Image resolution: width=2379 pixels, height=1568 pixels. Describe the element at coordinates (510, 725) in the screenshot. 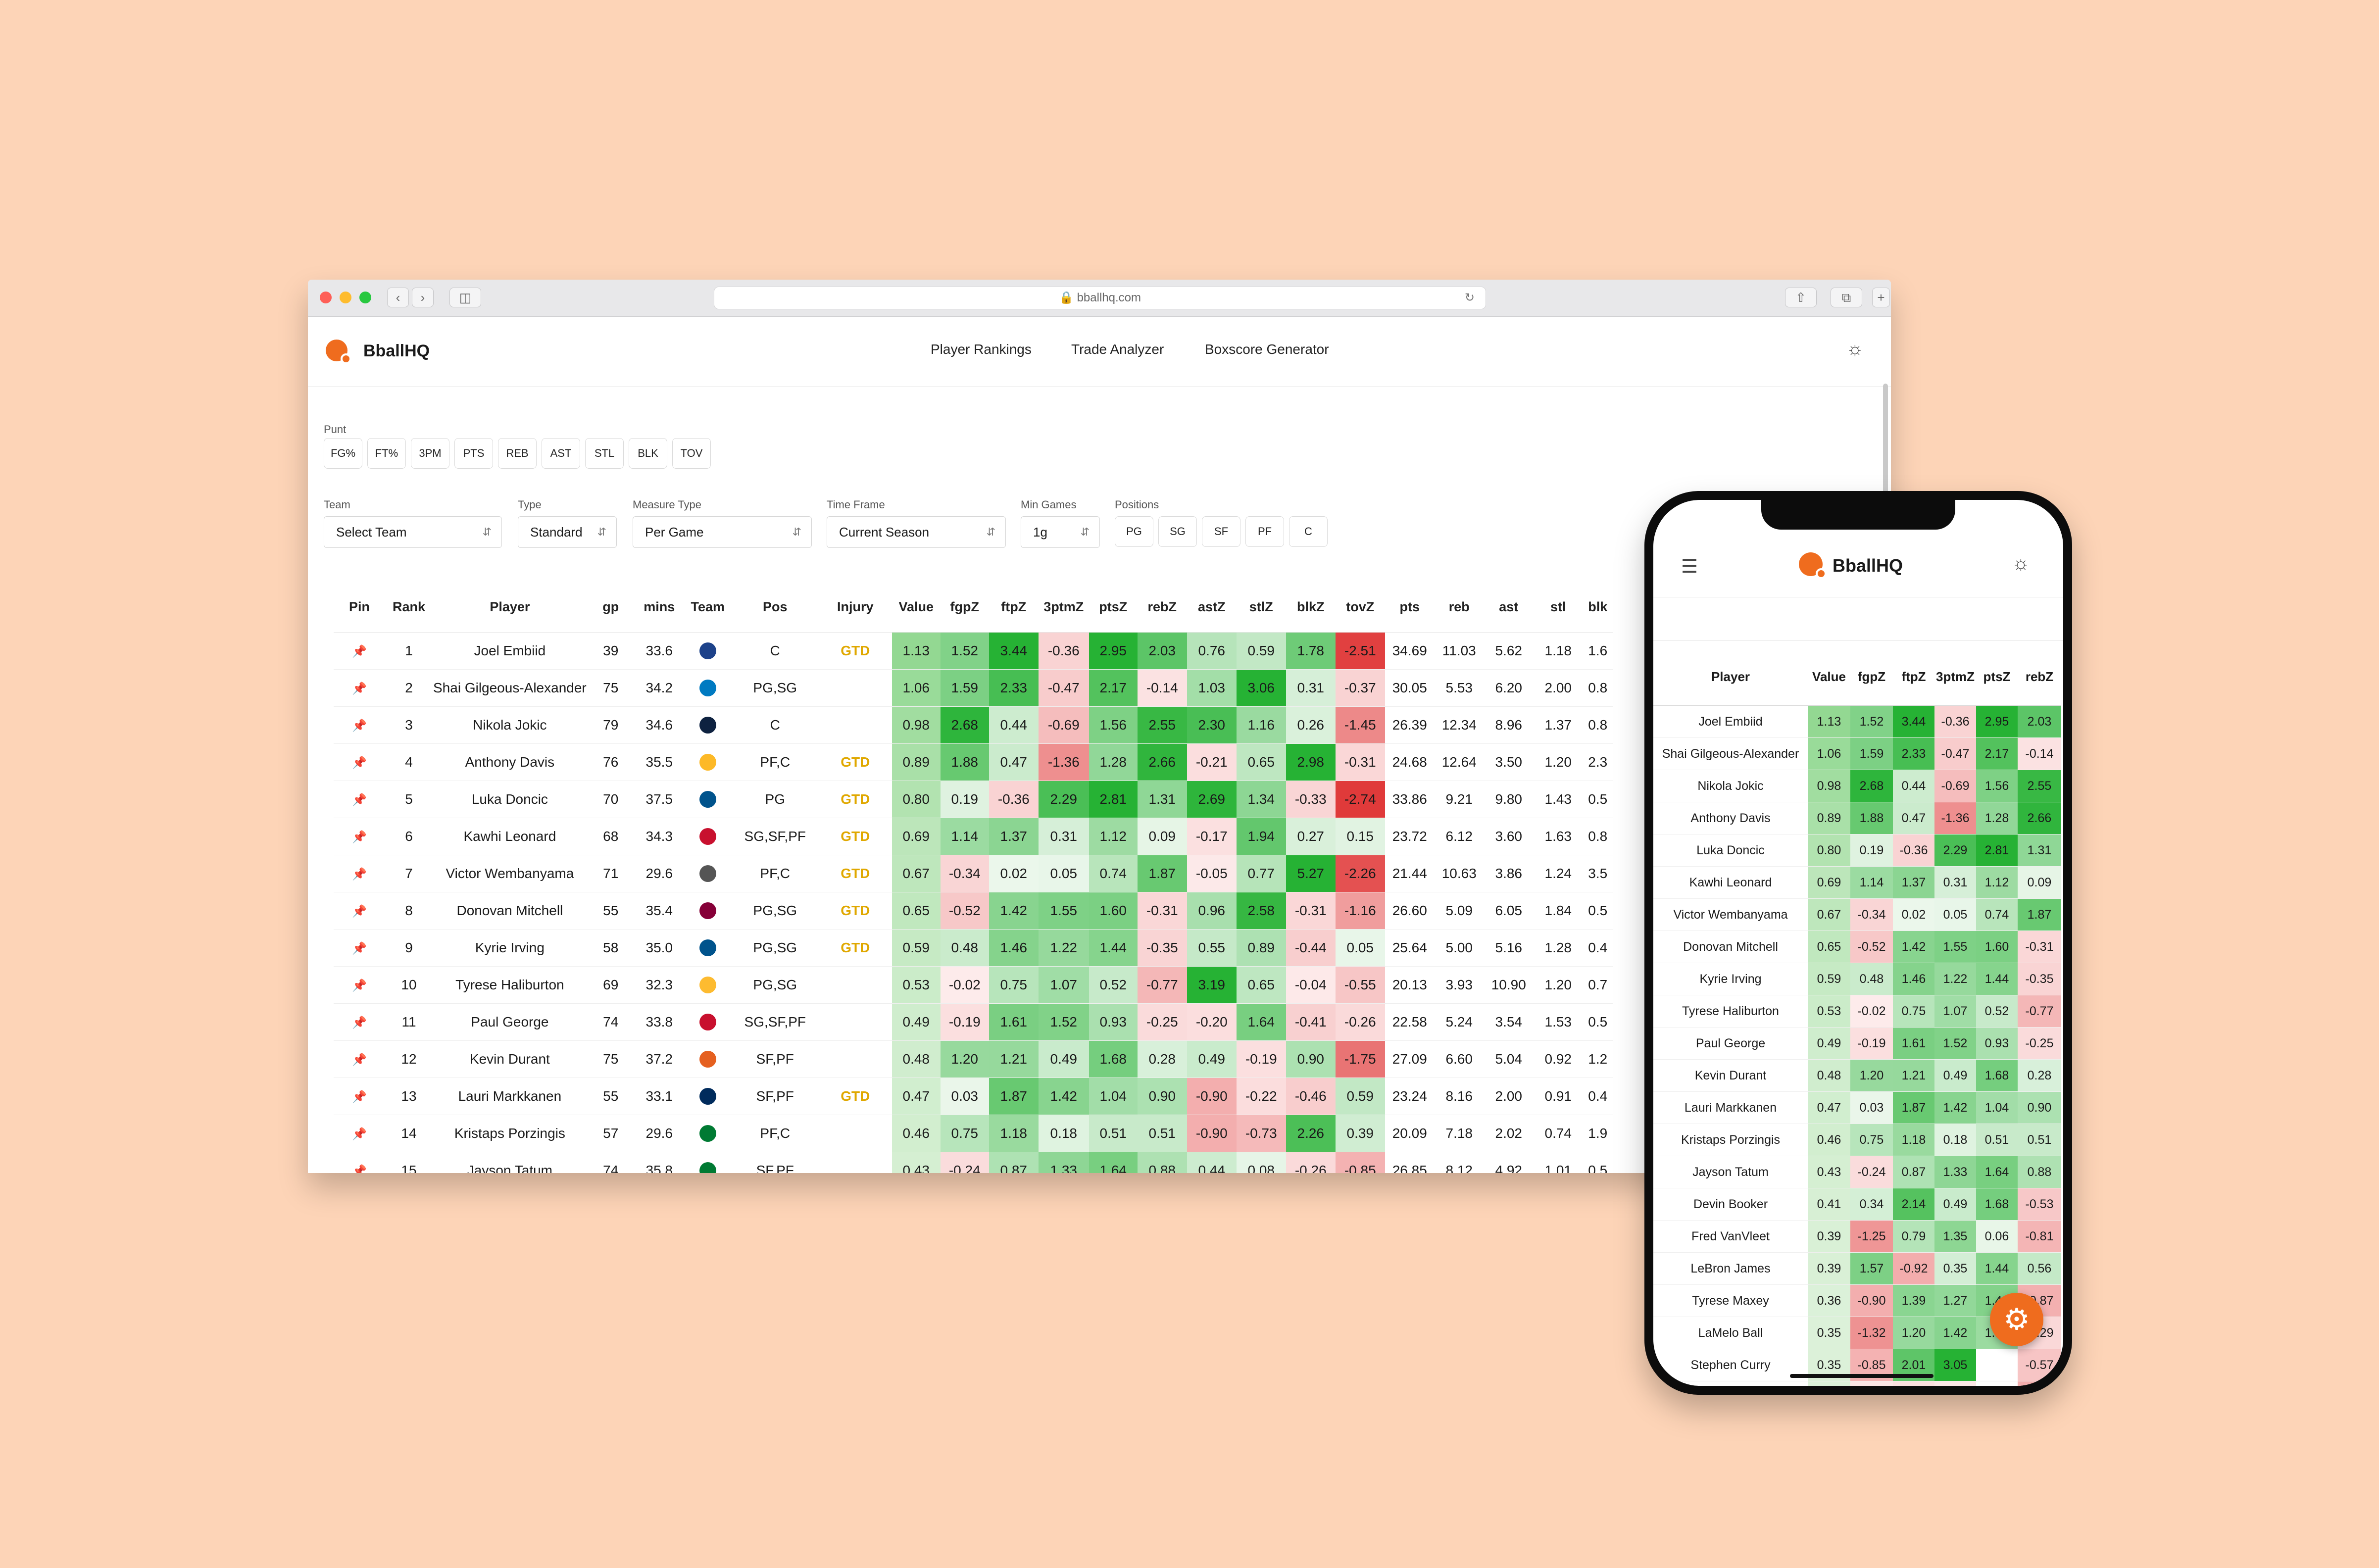

I see `player-name-cell: Nikola Jokic` at that location.